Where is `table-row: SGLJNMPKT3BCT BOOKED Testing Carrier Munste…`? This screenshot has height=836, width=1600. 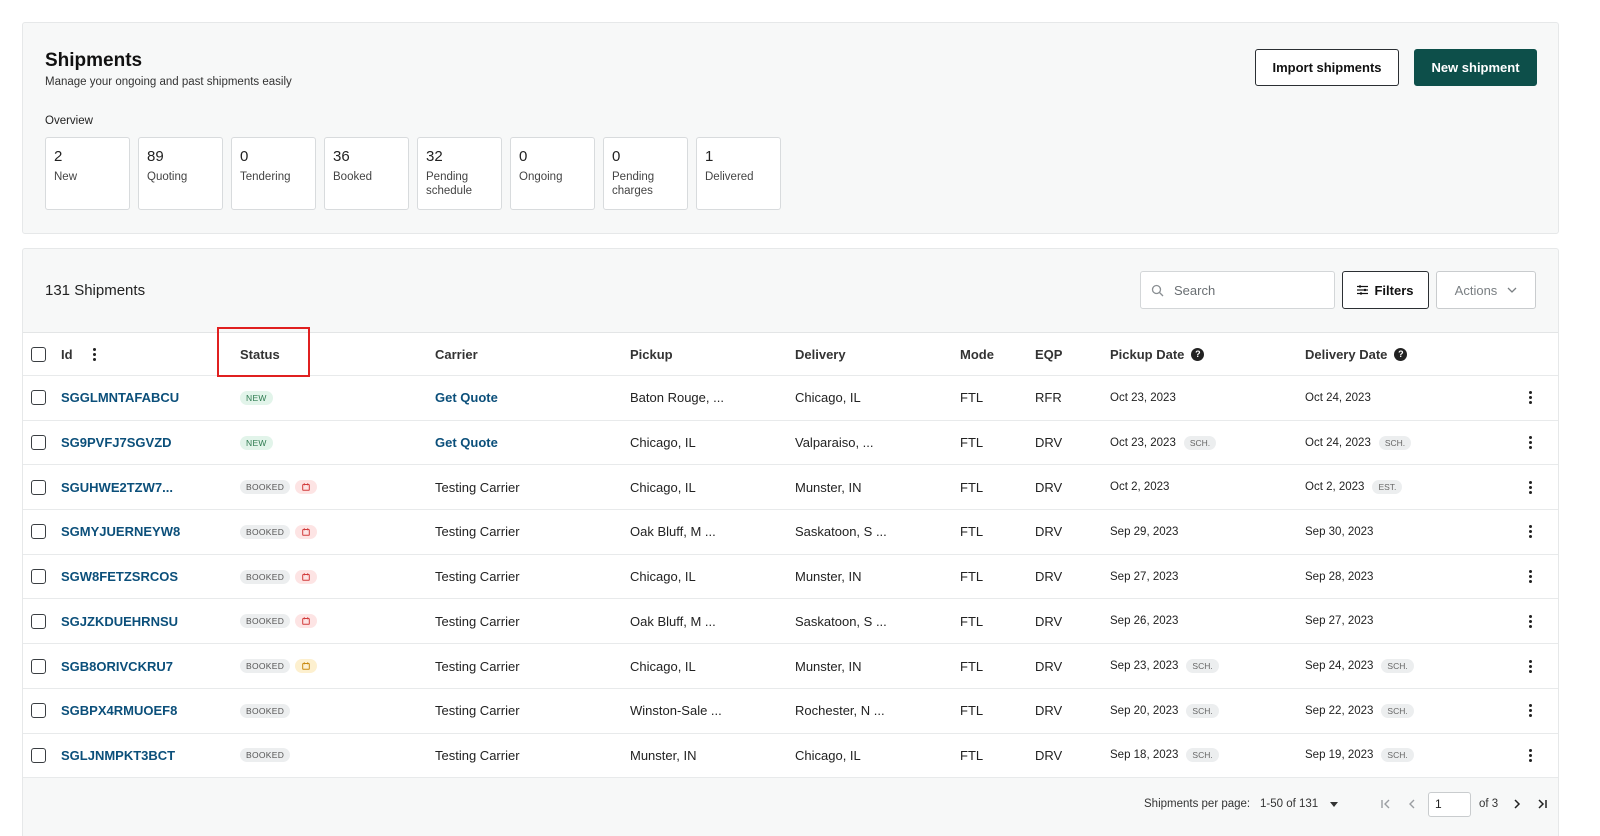 table-row: SGLJNMPKT3BCT BOOKED Testing Carrier Munste… is located at coordinates (790, 756).